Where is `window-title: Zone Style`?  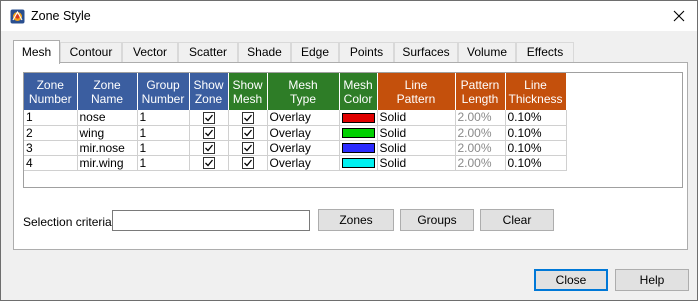
window-title: Zone Style is located at coordinates (61, 16).